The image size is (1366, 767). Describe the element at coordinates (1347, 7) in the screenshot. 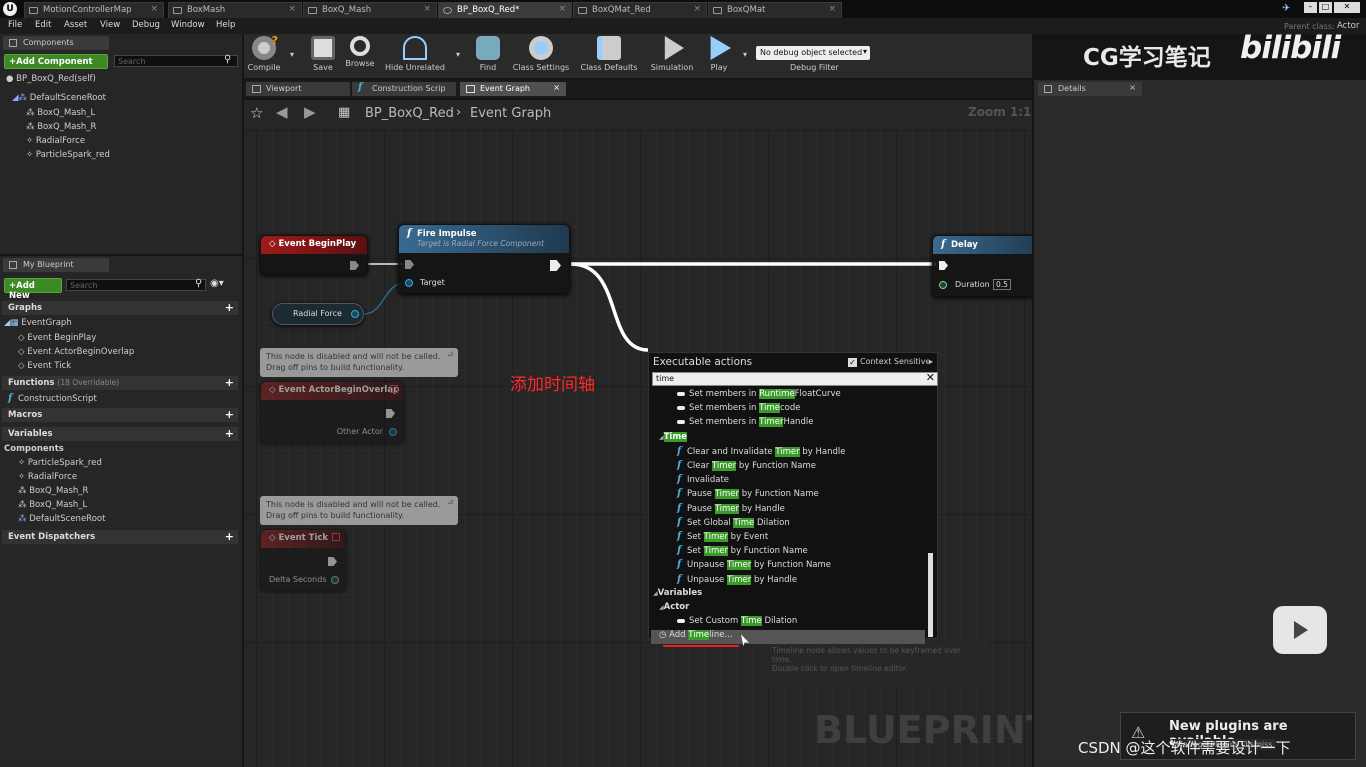

I see `close-window-button: ✕` at that location.